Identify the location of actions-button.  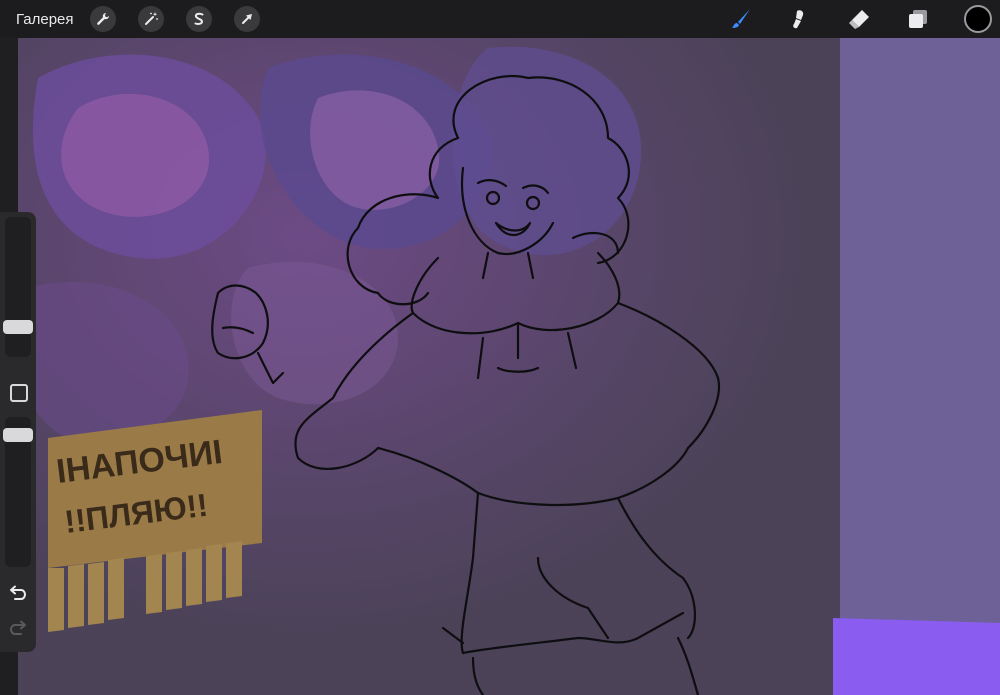
(102, 19).